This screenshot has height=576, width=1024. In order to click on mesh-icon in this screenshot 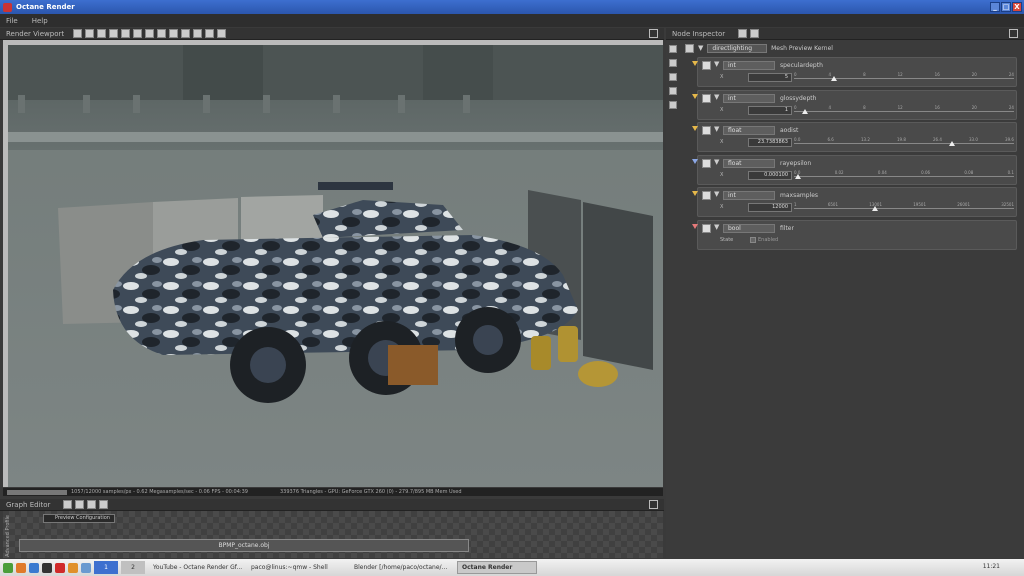, I will do `click(673, 105)`.